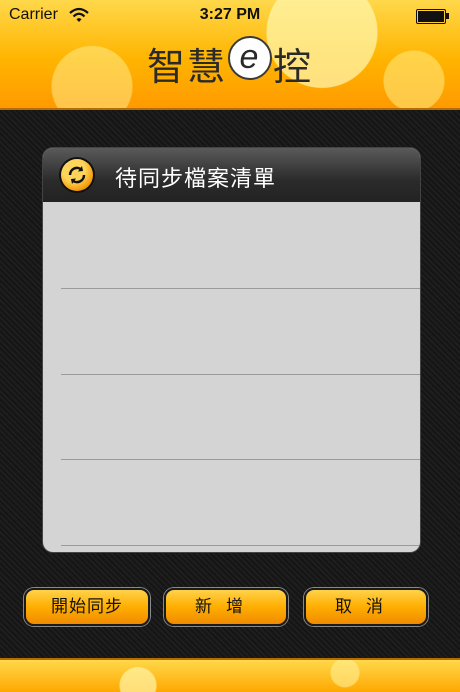  I want to click on app-logo: 智慧 e 控, so click(230, 63).